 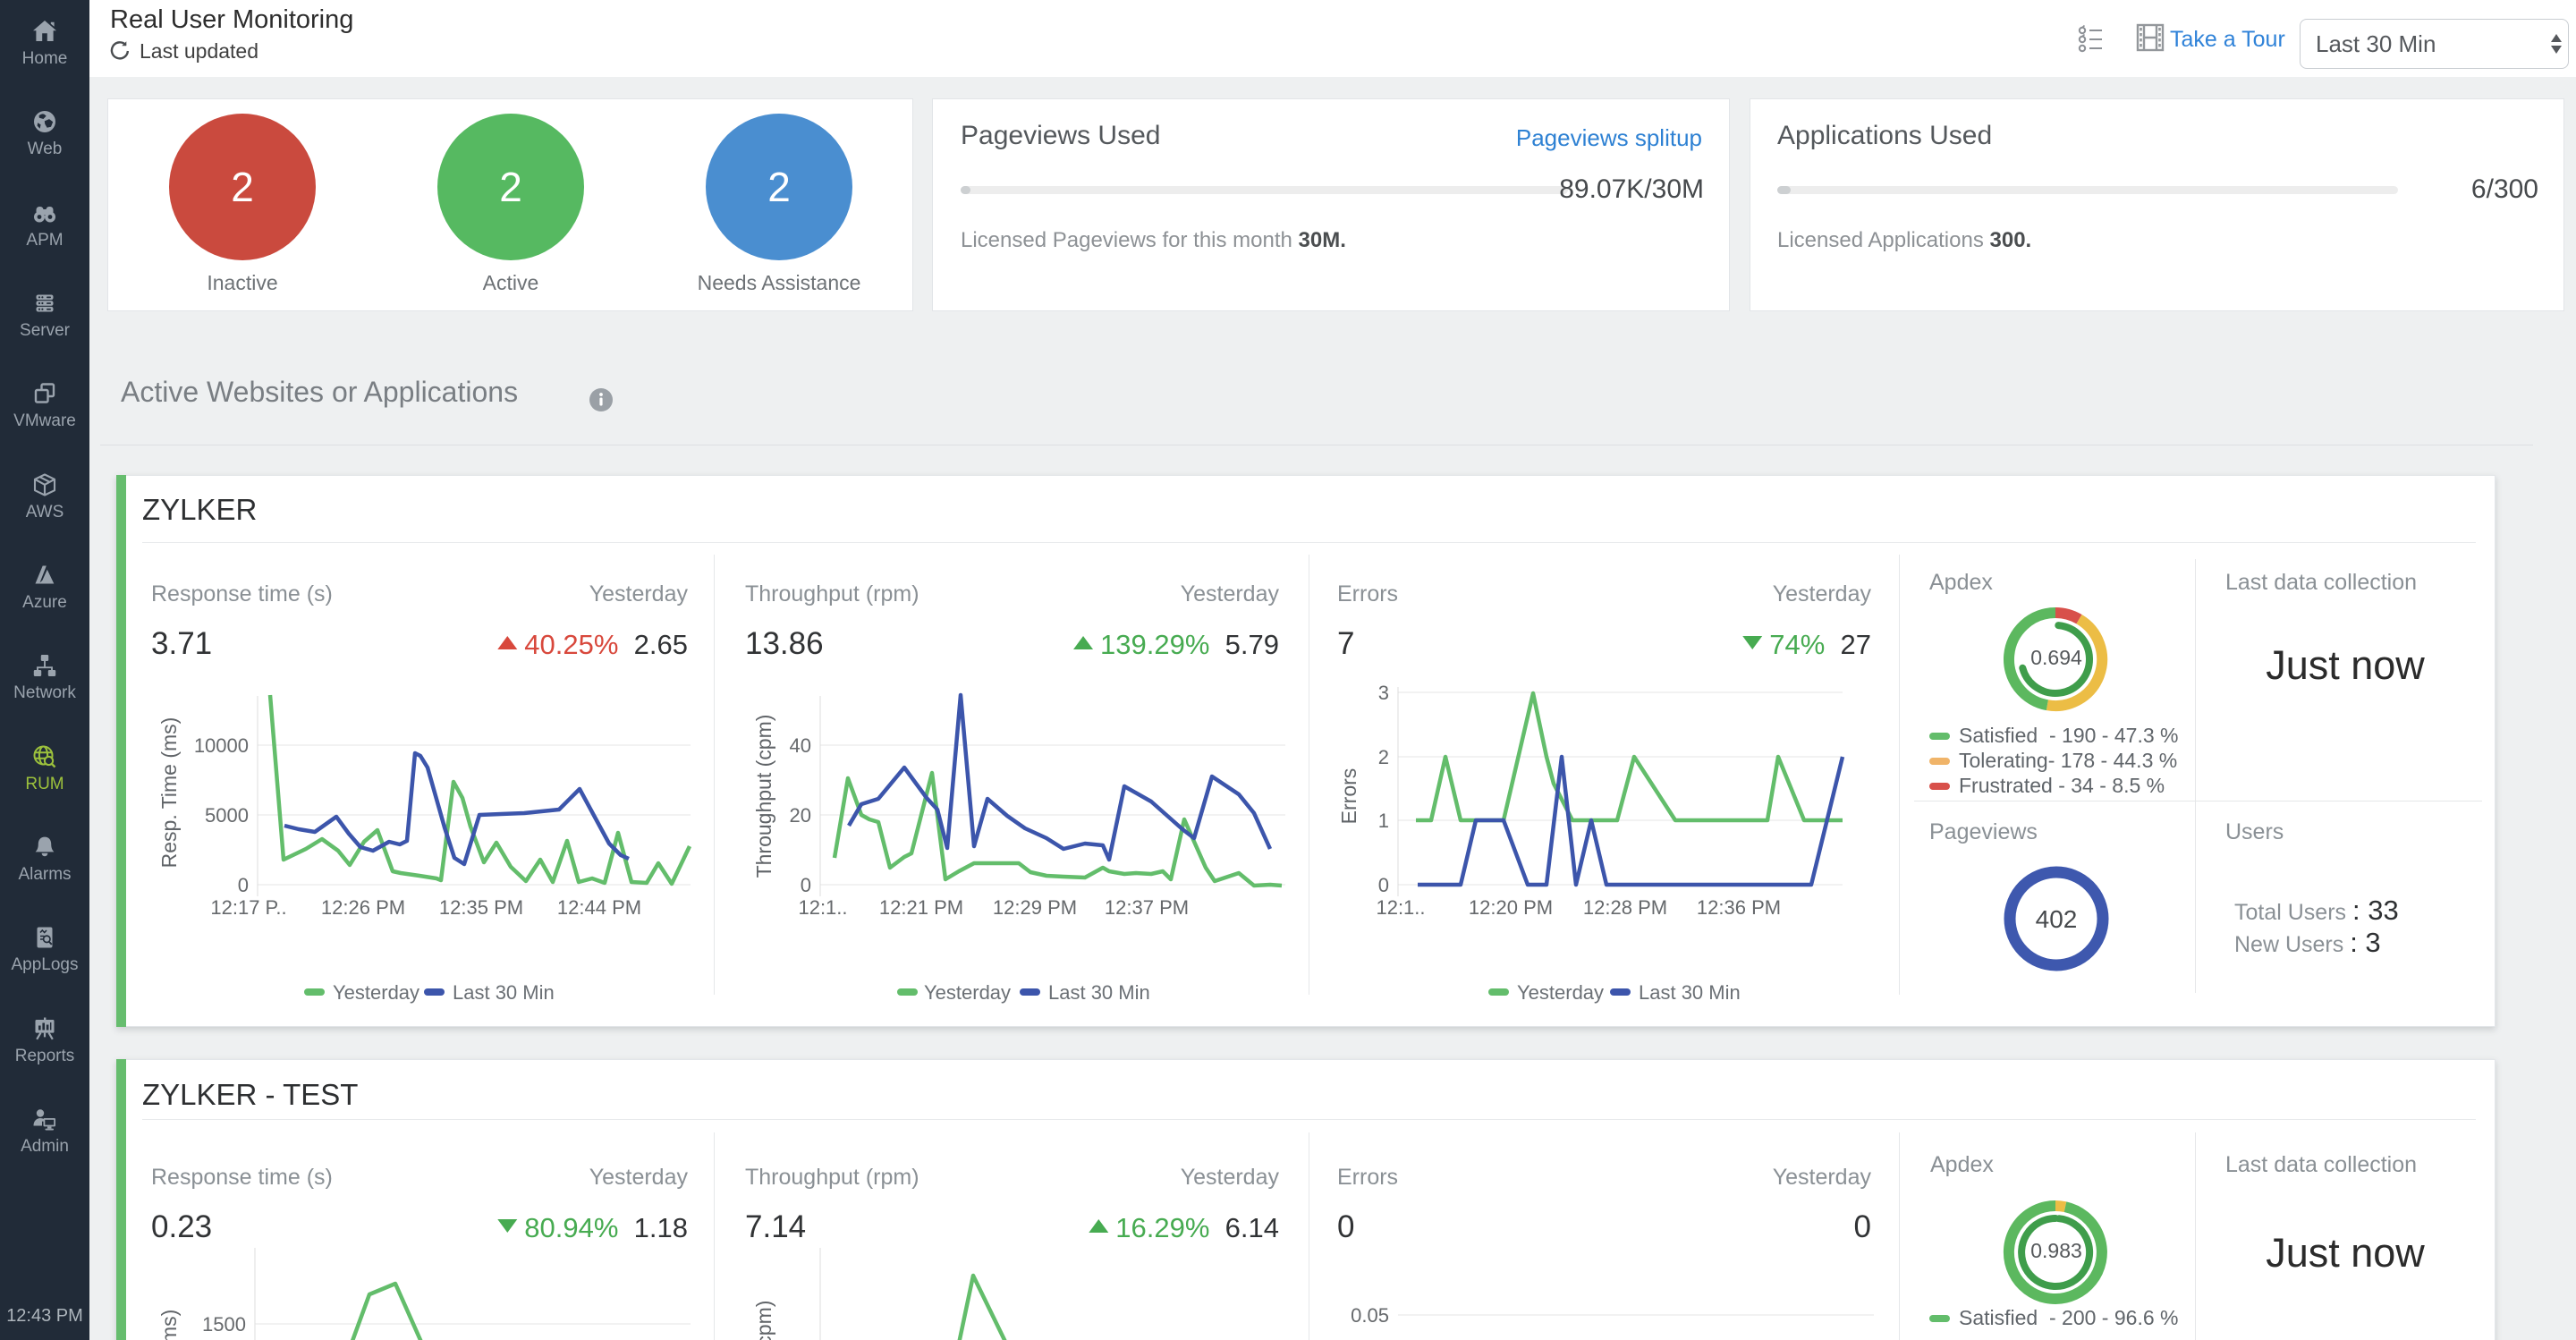 I want to click on svg-text: 12:20 PM, so click(x=1511, y=907).